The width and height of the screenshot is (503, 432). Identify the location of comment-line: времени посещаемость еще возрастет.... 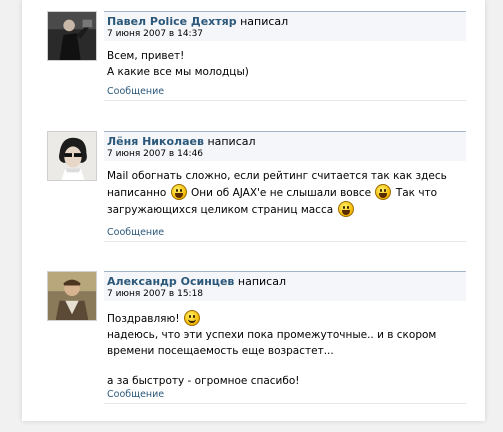
(220, 351).